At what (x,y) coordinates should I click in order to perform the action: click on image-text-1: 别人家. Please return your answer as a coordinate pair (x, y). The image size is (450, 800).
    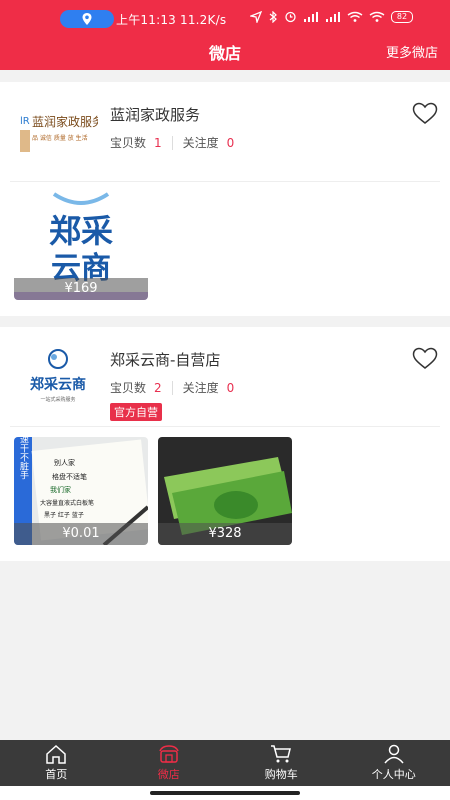
    Looking at the image, I should click on (64, 462).